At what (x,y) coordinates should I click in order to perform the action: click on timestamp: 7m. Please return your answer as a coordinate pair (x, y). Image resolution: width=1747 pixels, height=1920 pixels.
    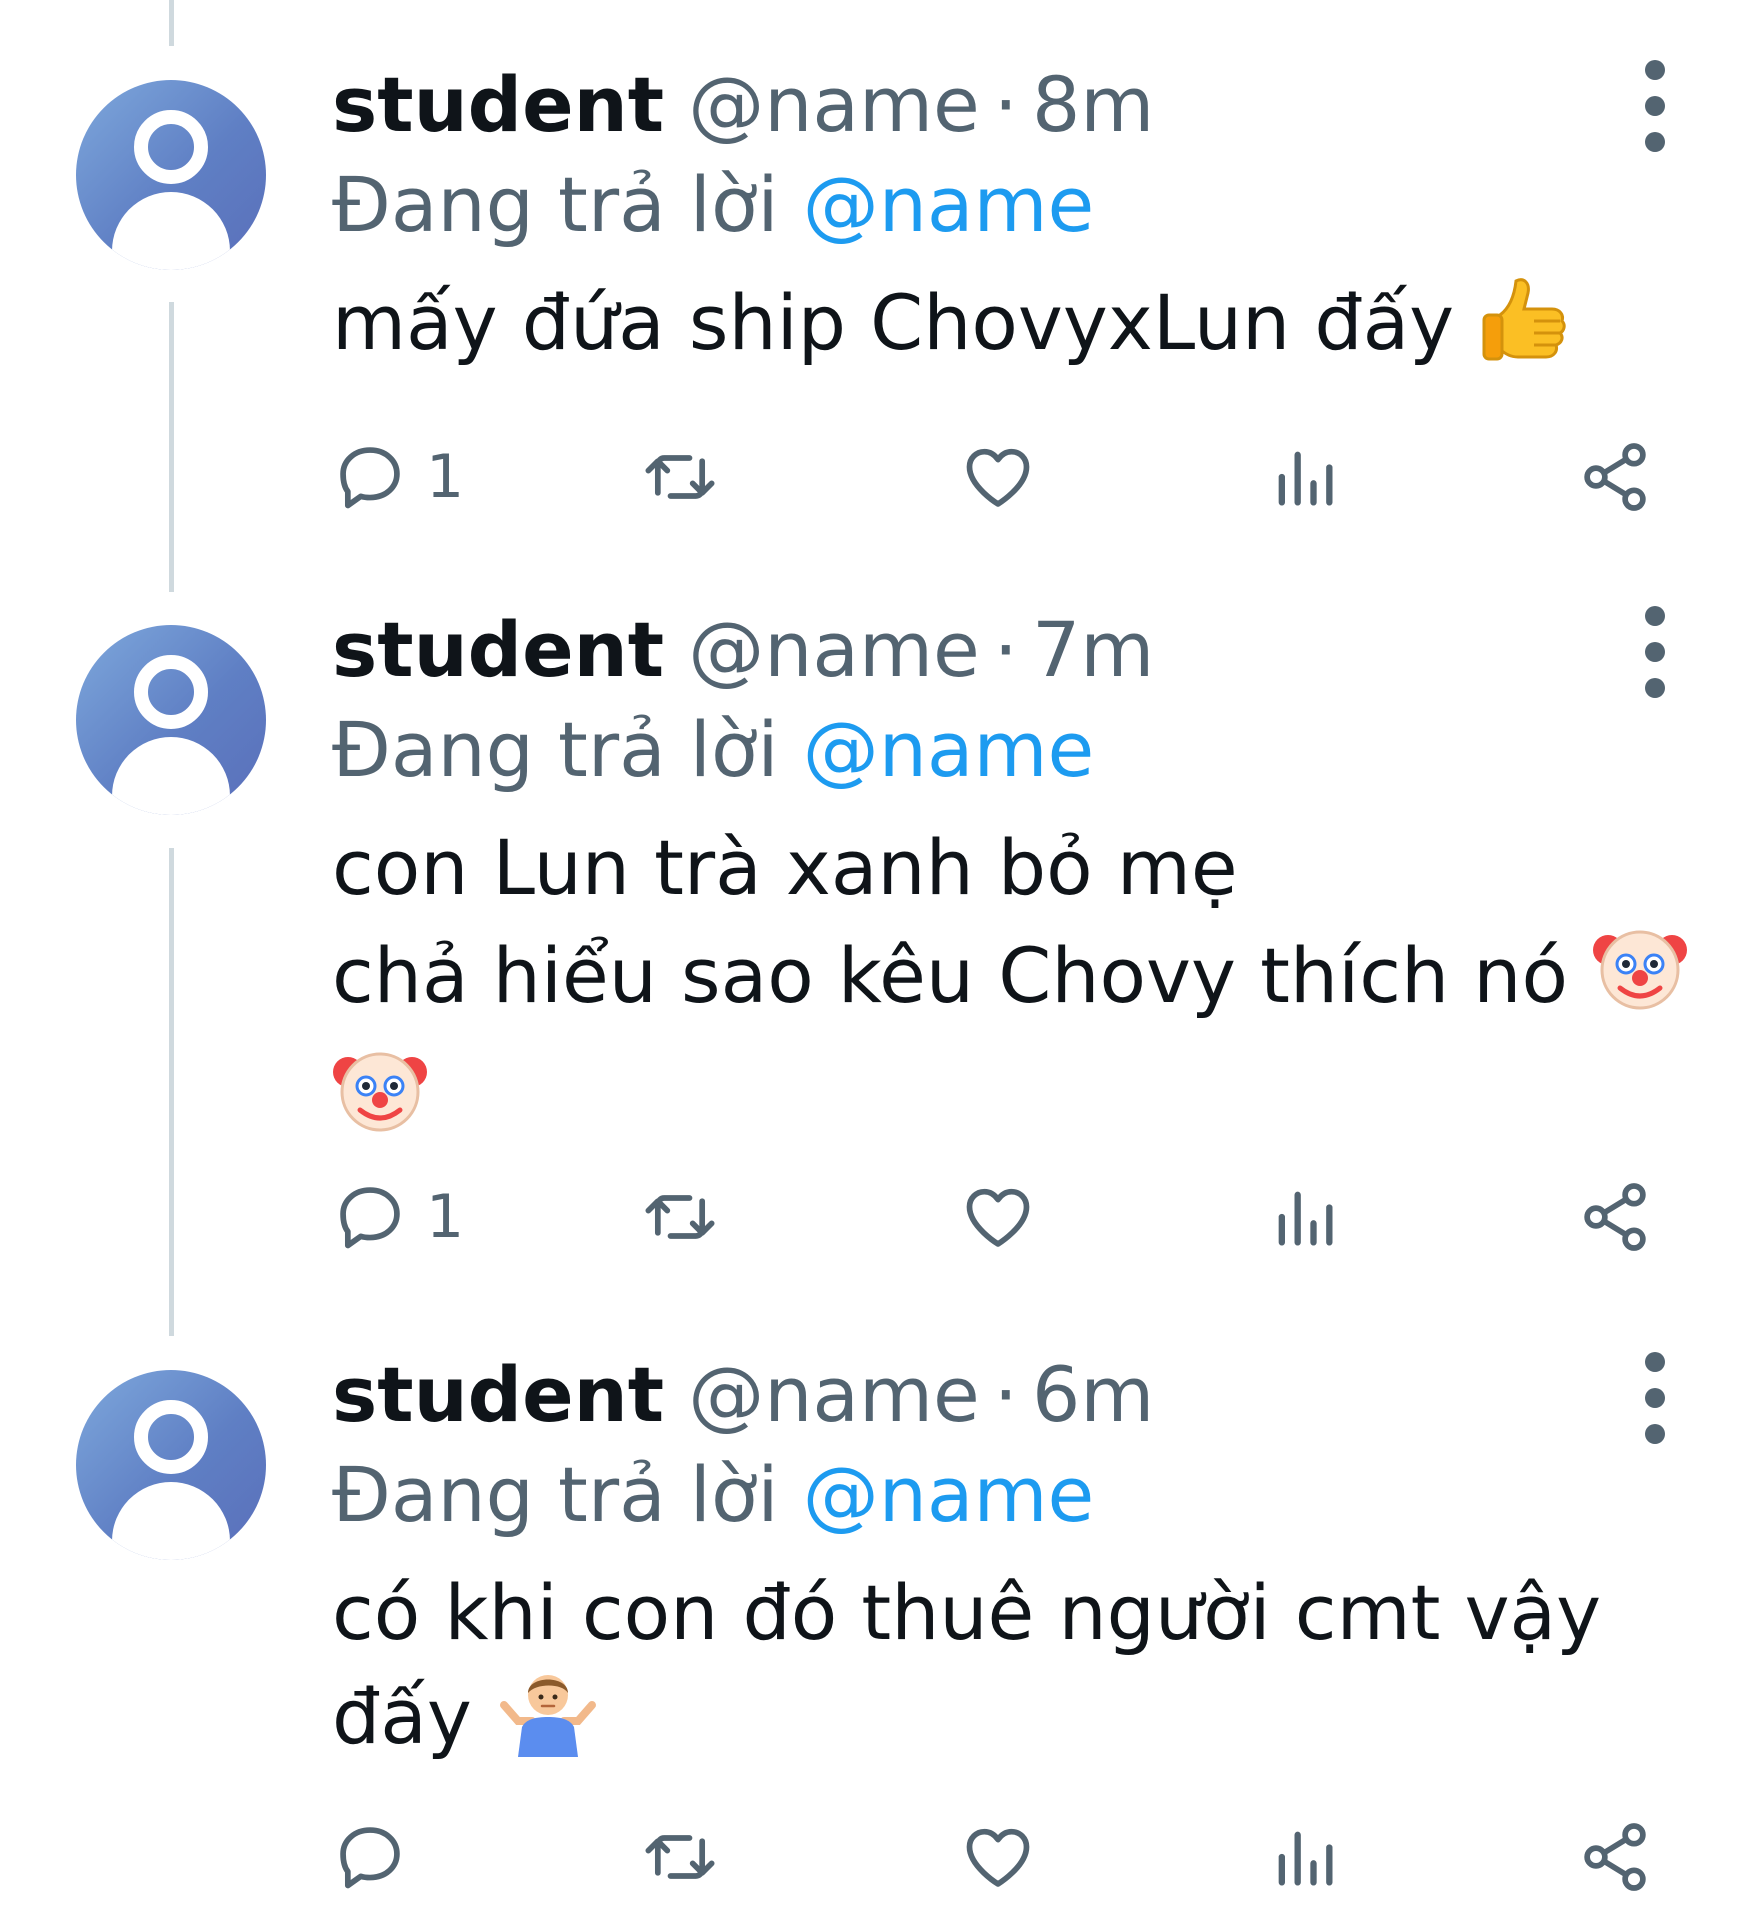
    Looking at the image, I should click on (1093, 649).